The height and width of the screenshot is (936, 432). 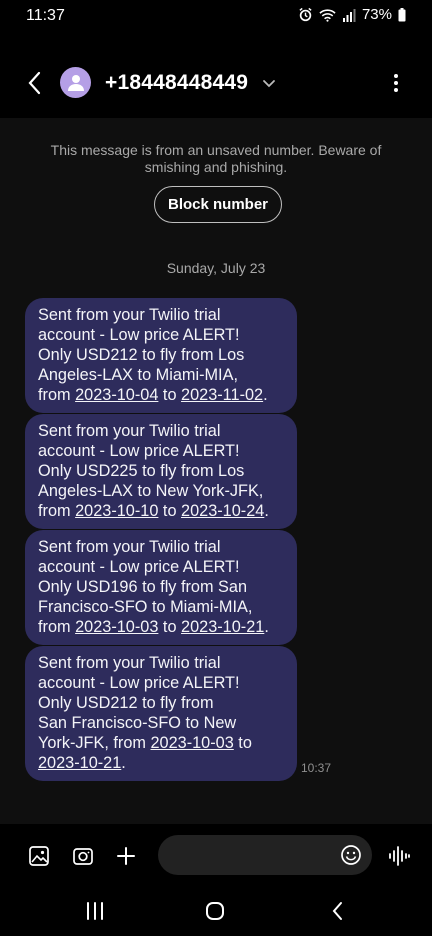 What do you see at coordinates (151, 491) in the screenshot?
I see `message-text: Angeles-LAX to New York-JFK,` at bounding box center [151, 491].